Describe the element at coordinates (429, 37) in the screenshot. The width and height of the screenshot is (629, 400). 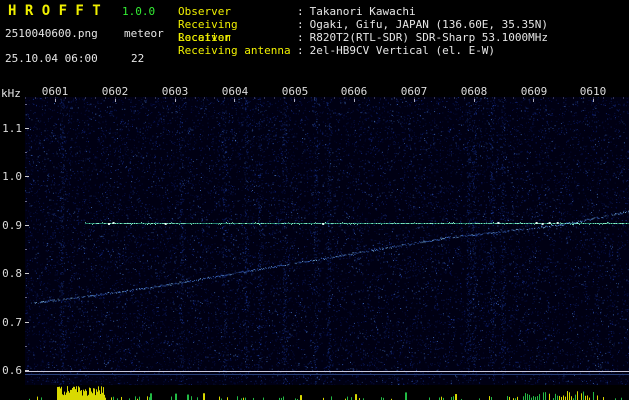
I see `info-value: R820T2(RTL-SDR) SDR-Sharp 53.1000MHz` at that location.